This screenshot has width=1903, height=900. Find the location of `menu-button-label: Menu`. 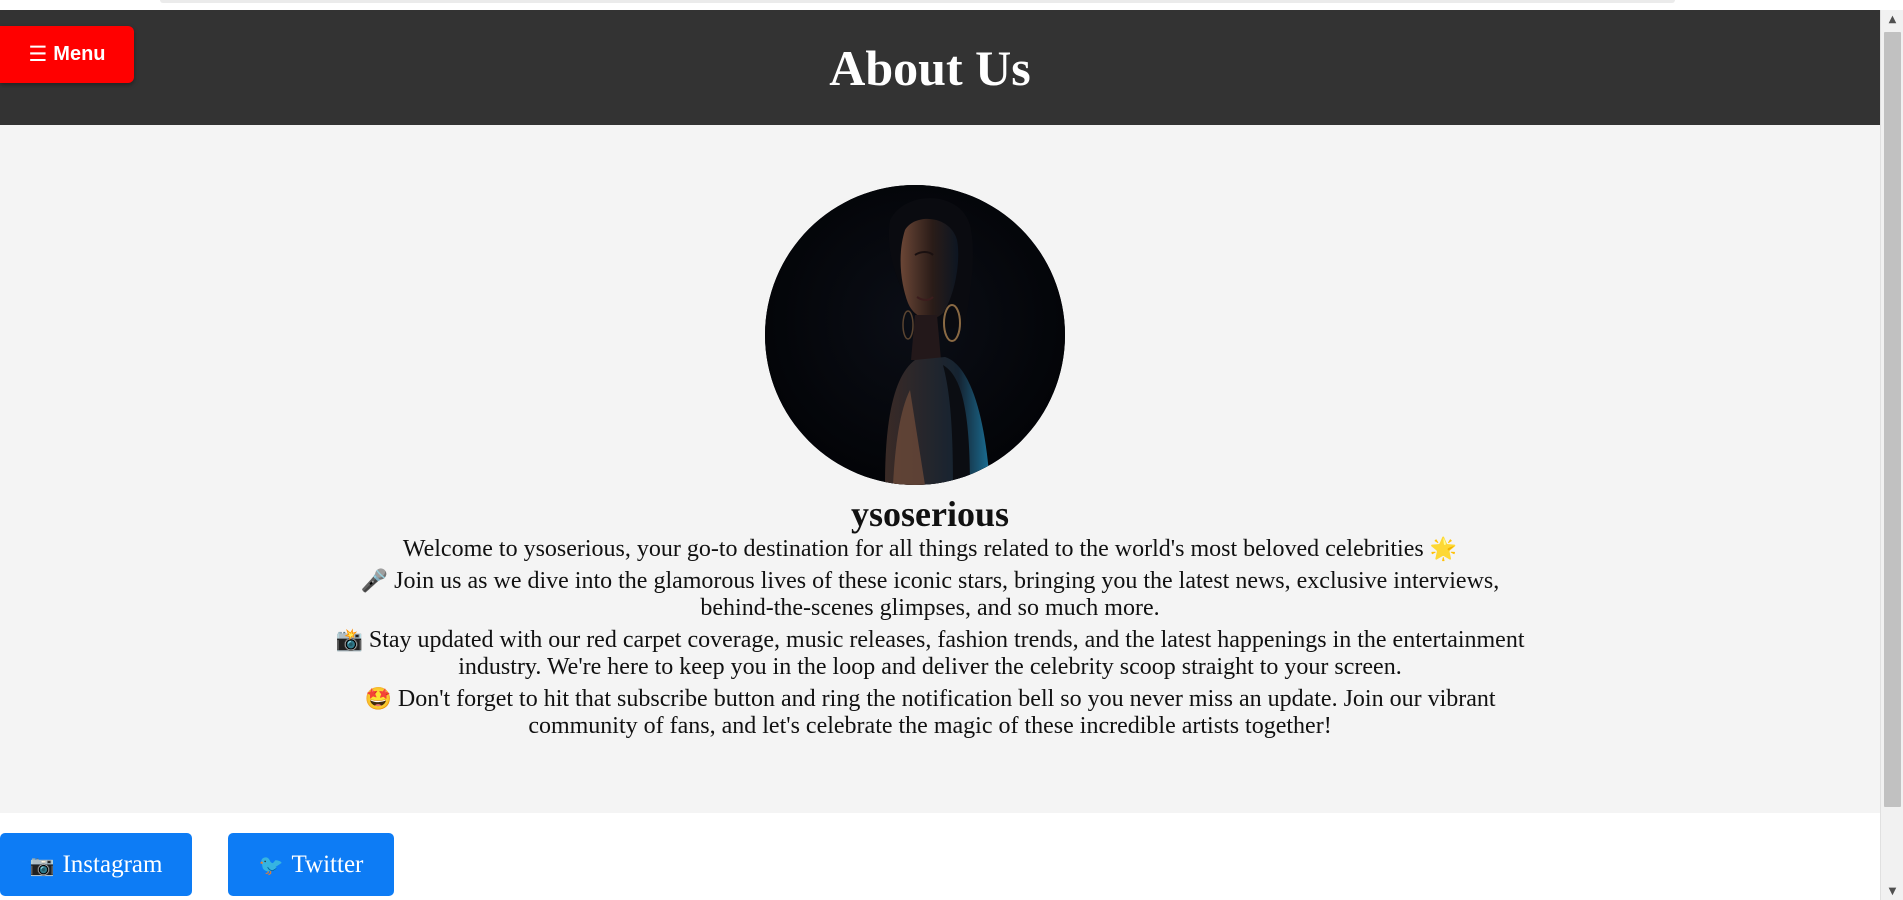

menu-button-label: Menu is located at coordinates (79, 54).